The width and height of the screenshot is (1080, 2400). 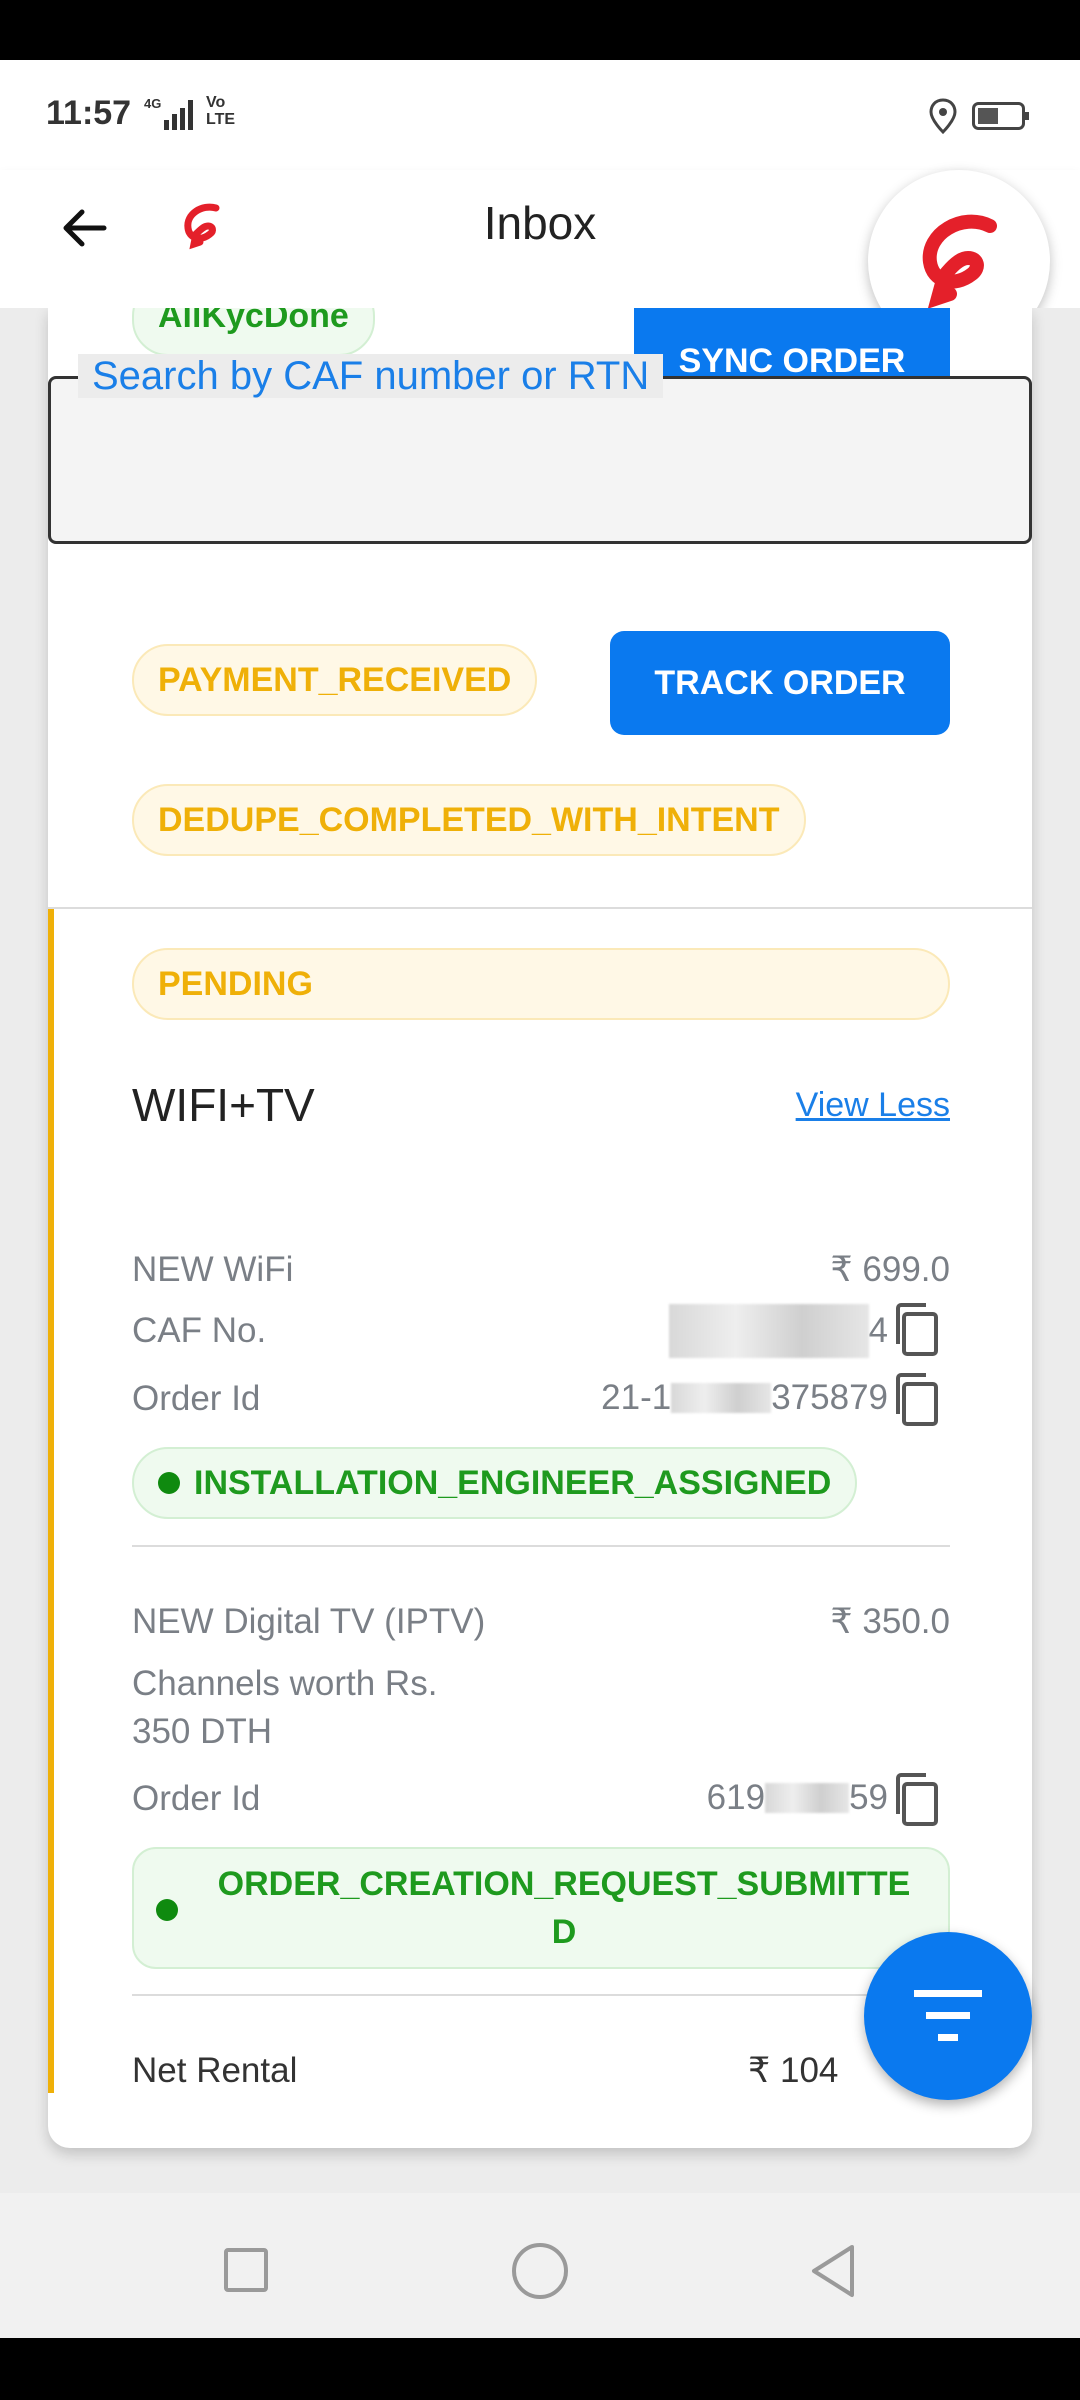 I want to click on tv-order-id: 619 59, so click(x=797, y=1797).